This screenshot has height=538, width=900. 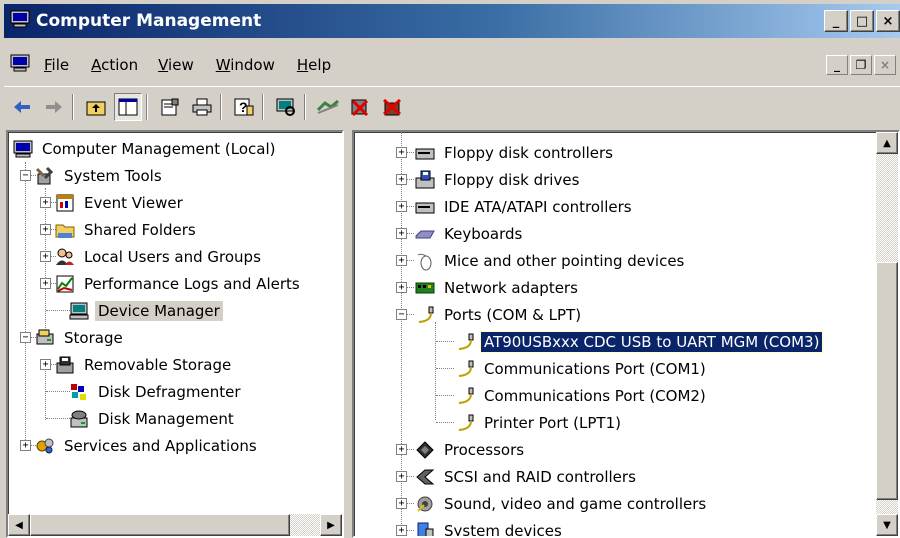 I want to click on tree-item-removable-storage: Removable Storage, so click(x=144, y=365).